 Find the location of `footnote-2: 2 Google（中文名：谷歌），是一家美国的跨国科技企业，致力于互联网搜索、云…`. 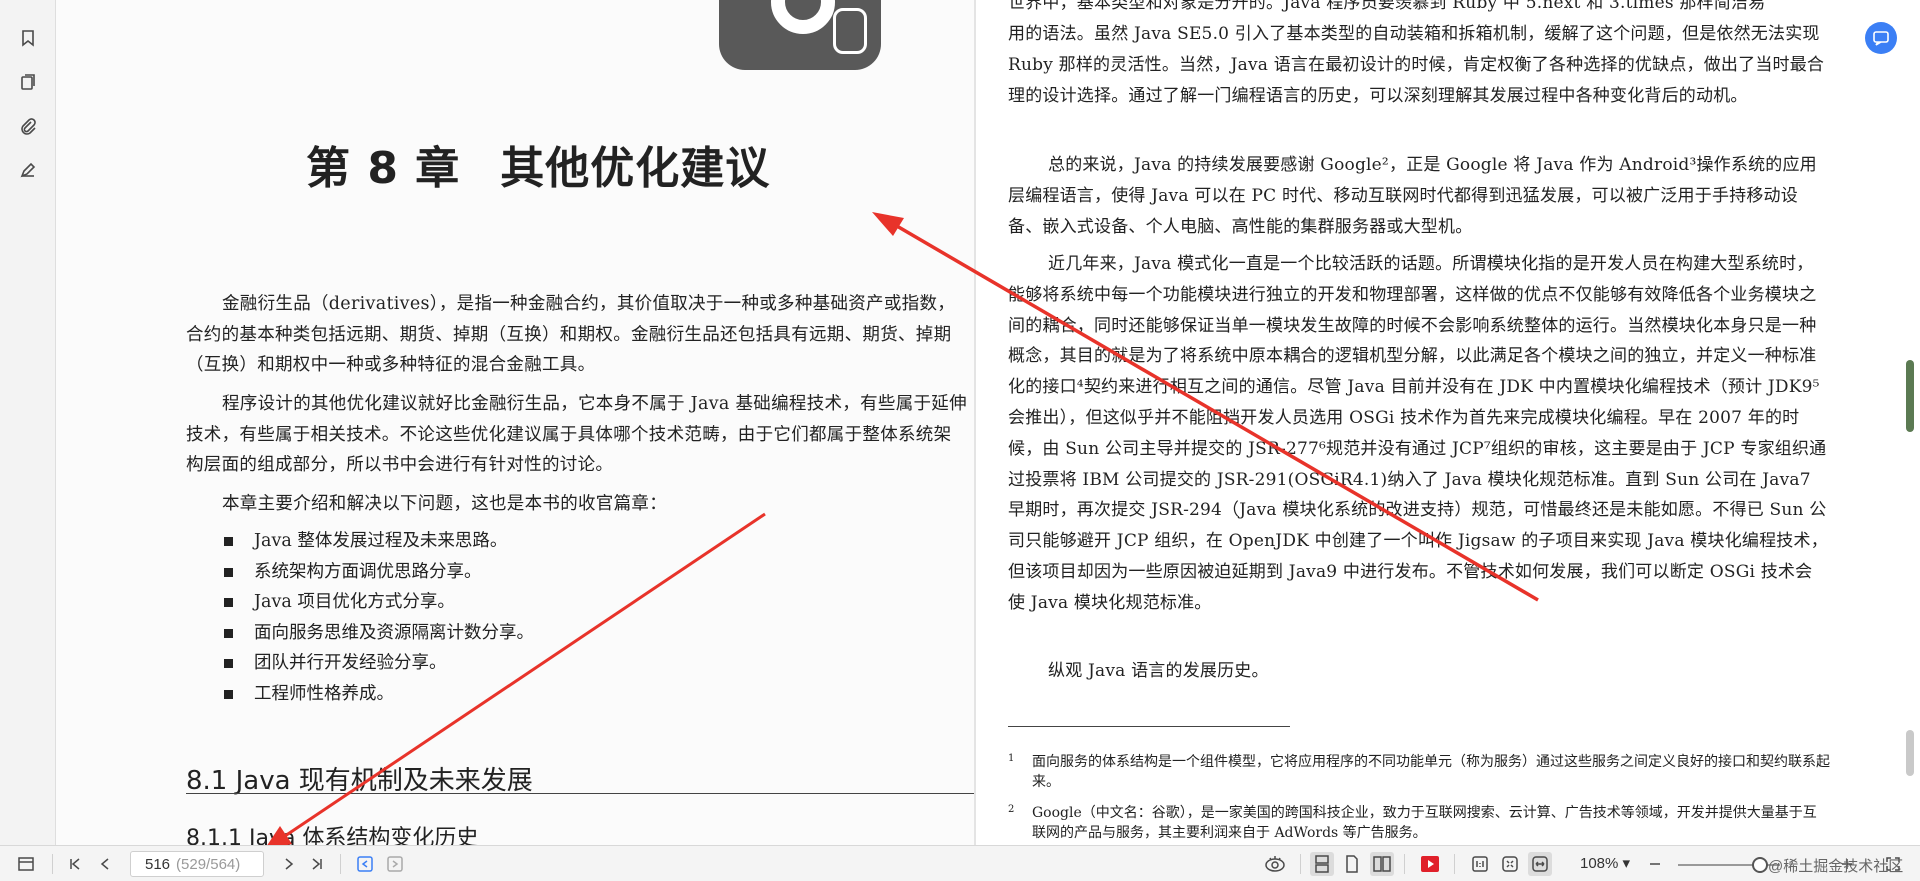

footnote-2: 2 Google（中文名：谷歌），是一家美国的跨国科技企业，致力于互联网搜索、云… is located at coordinates (1419, 823).